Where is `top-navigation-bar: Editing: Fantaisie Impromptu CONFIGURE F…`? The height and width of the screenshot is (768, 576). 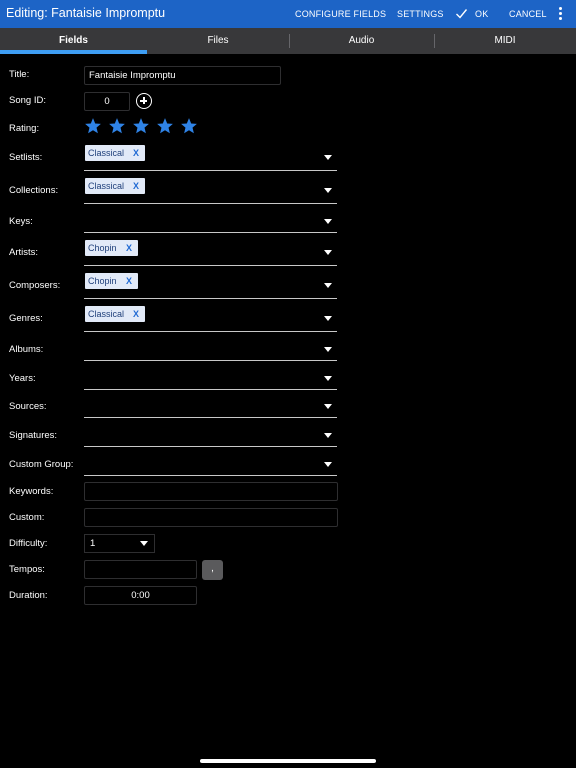 top-navigation-bar: Editing: Fantaisie Impromptu CONFIGURE F… is located at coordinates (288, 14).